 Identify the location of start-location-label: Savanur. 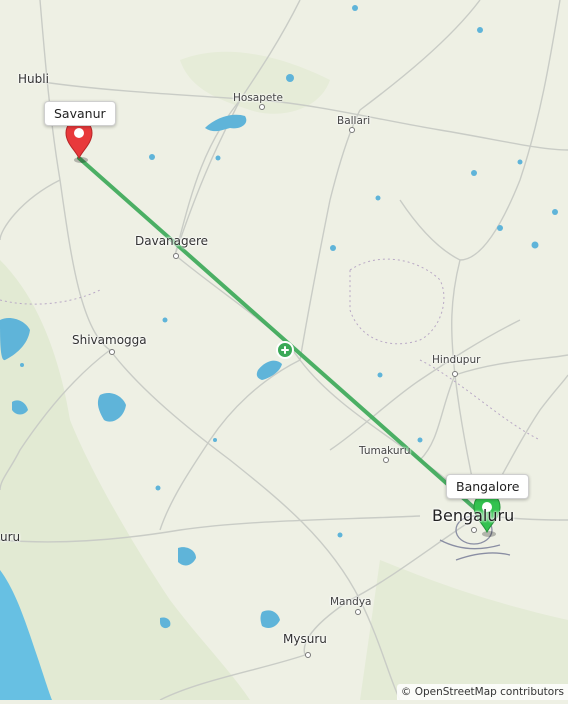
(80, 113).